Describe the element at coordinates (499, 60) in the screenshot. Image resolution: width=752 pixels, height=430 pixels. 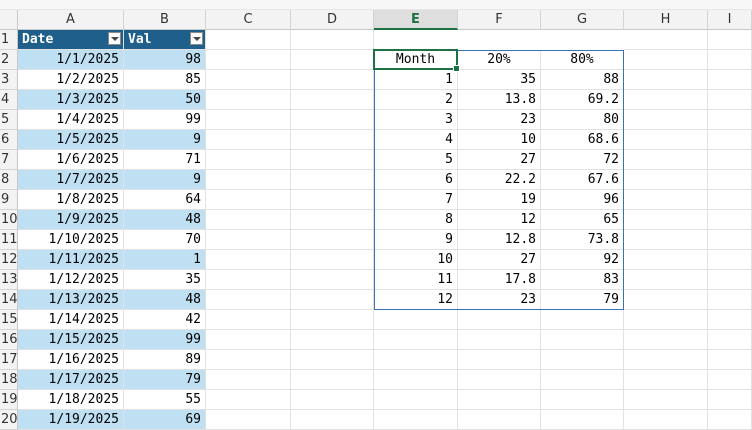
I see `summary-header-pct: 20%` at that location.